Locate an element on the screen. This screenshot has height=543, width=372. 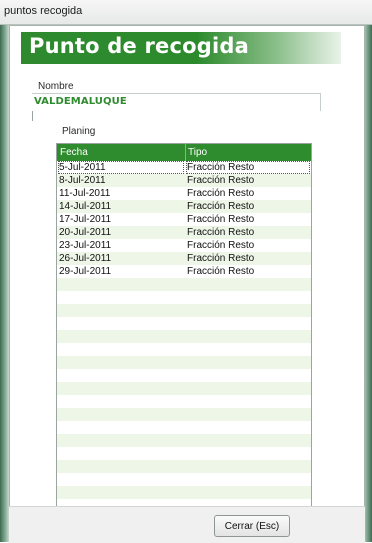
planing-label: Planing is located at coordinates (79, 131).